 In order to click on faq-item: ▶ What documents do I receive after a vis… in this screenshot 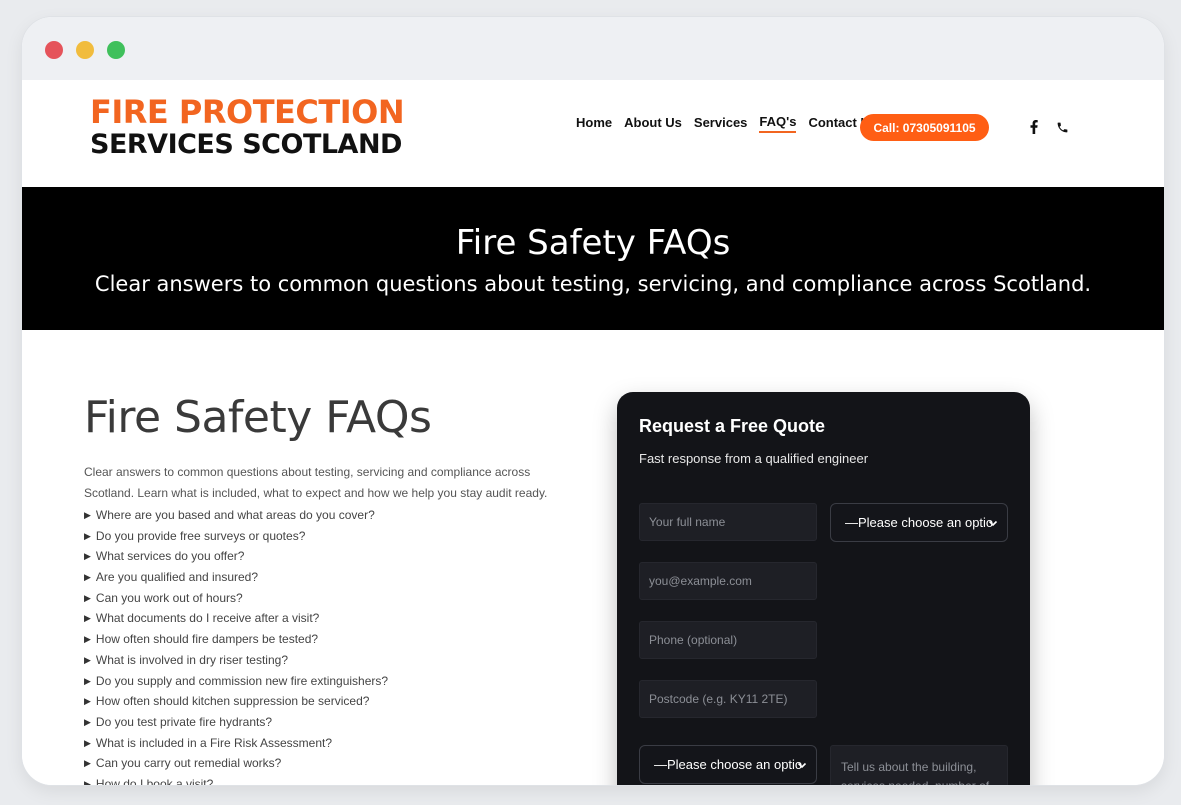, I will do `click(236, 618)`.